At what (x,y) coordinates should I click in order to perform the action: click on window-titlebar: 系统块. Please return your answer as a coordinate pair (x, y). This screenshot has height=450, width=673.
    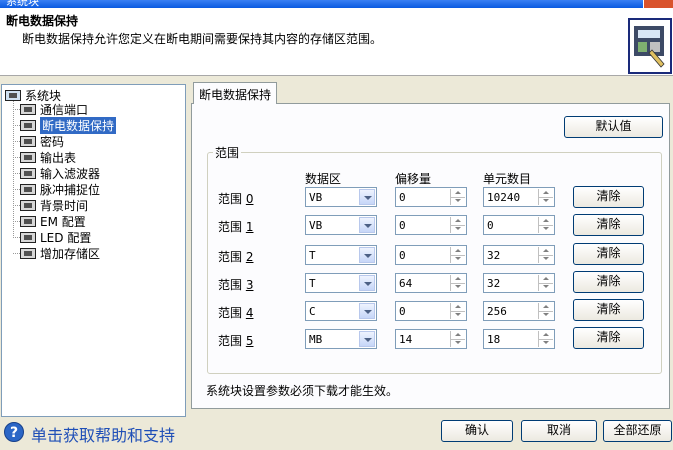
    Looking at the image, I should click on (336, 4).